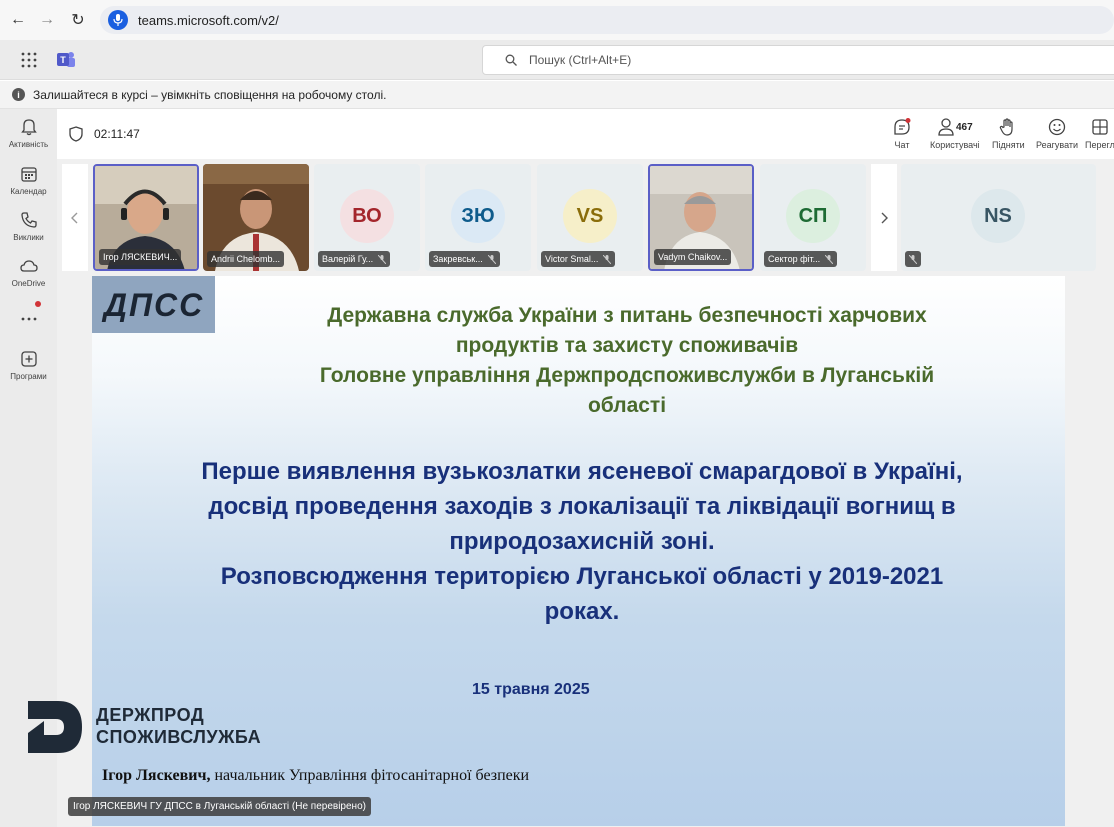  I want to click on avatar: ВО, so click(367, 216).